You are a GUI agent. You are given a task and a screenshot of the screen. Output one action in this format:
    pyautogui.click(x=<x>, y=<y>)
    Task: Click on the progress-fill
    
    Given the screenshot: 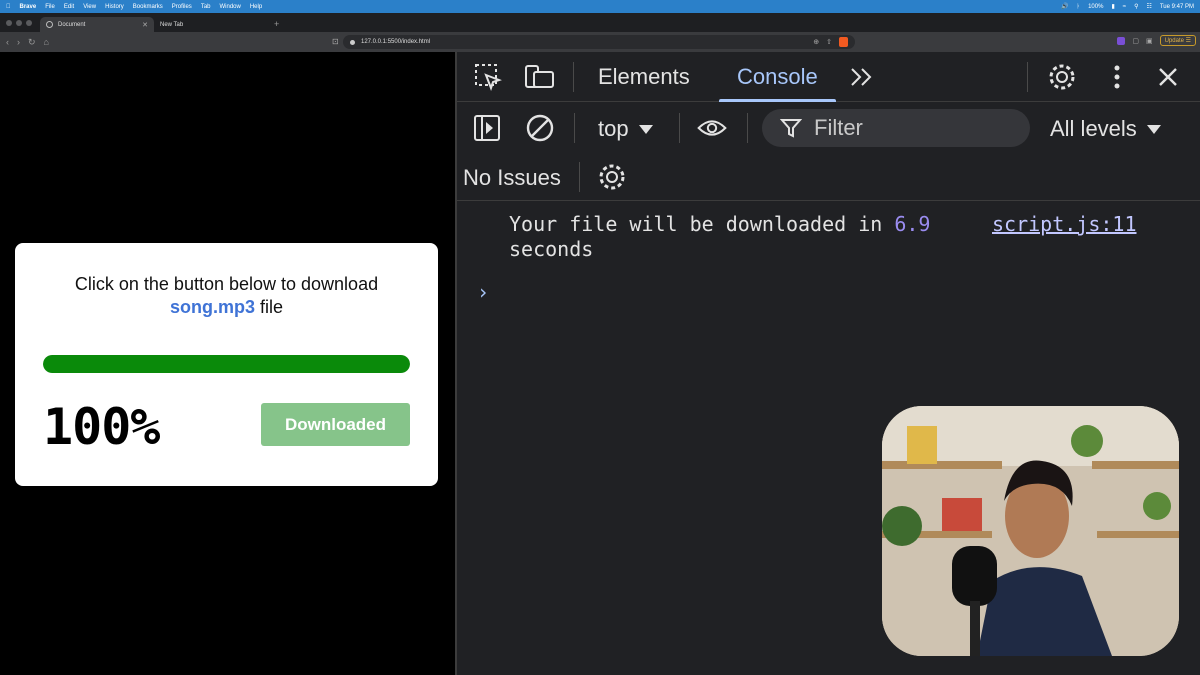 What is the action you would take?
    pyautogui.click(x=226, y=364)
    